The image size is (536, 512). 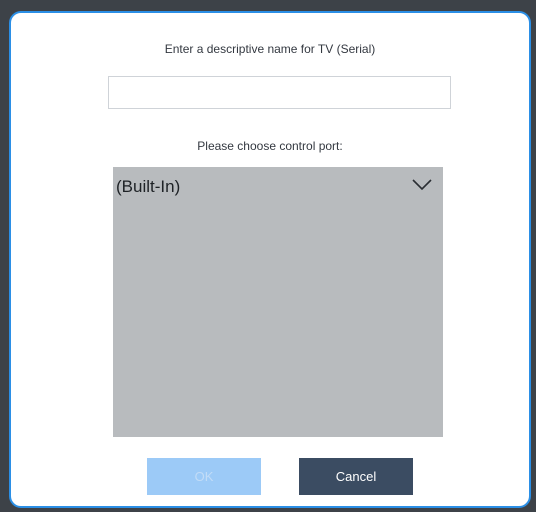 I want to click on cancel-button: Cancel, so click(x=356, y=476).